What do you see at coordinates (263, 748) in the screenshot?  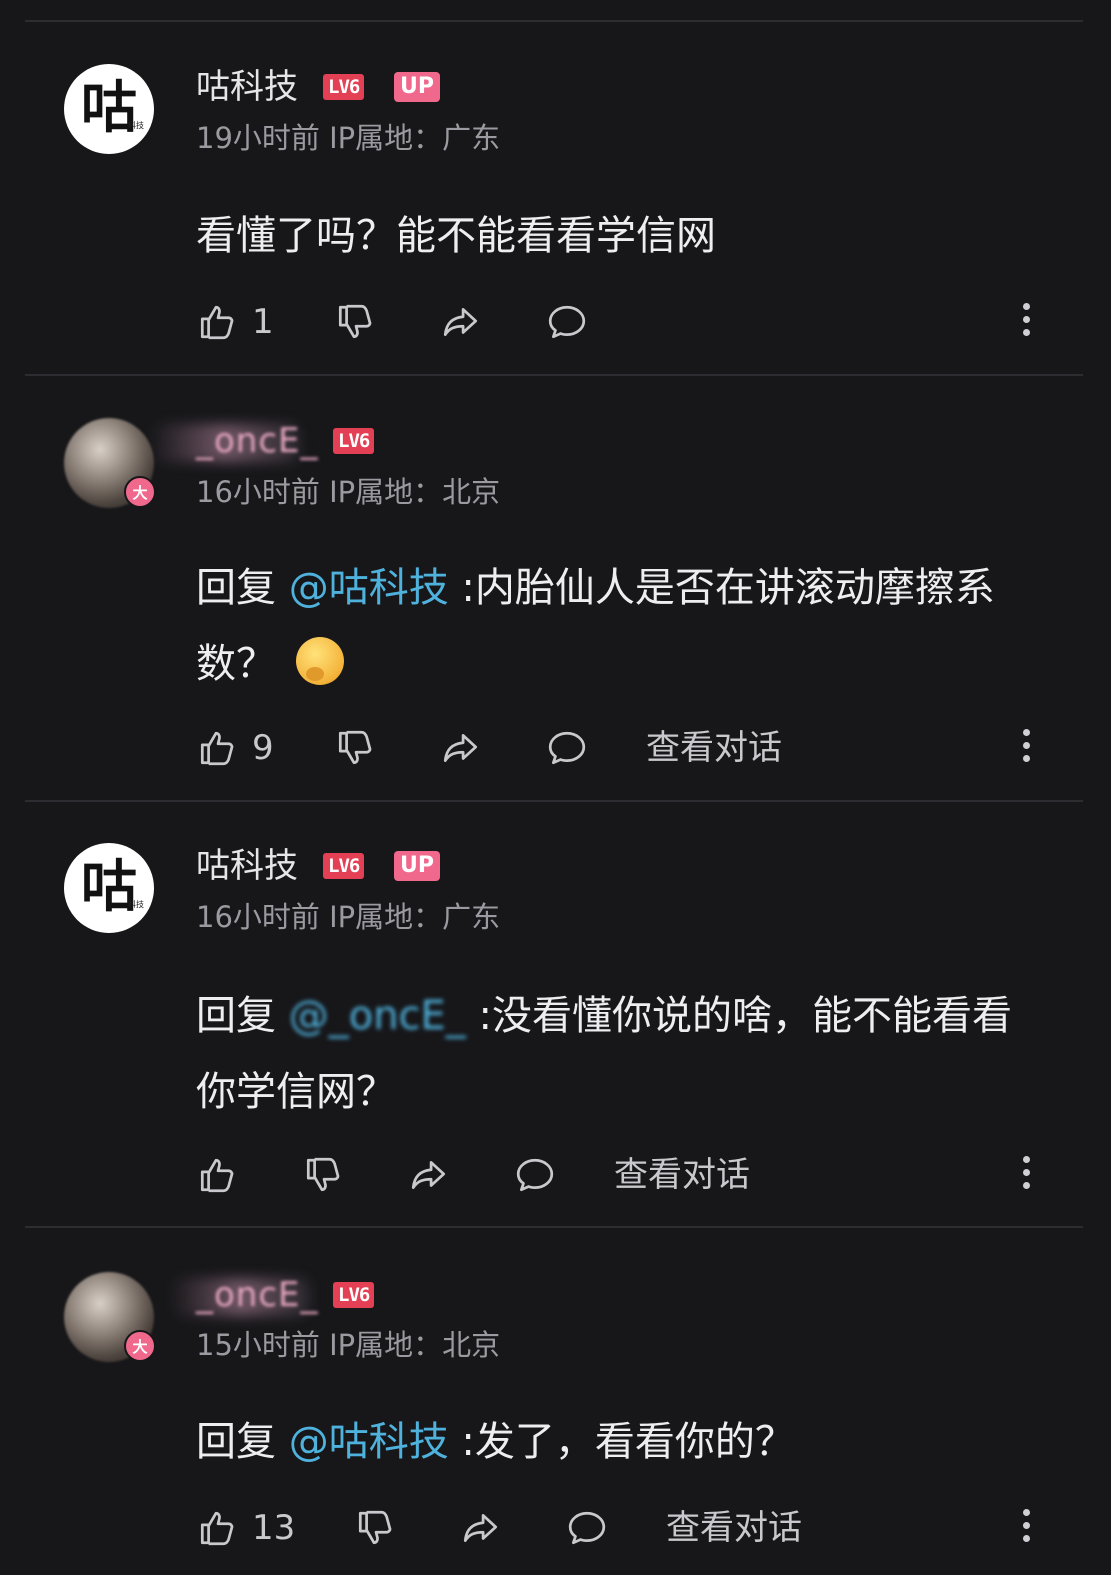 I see `like-count: 9` at bounding box center [263, 748].